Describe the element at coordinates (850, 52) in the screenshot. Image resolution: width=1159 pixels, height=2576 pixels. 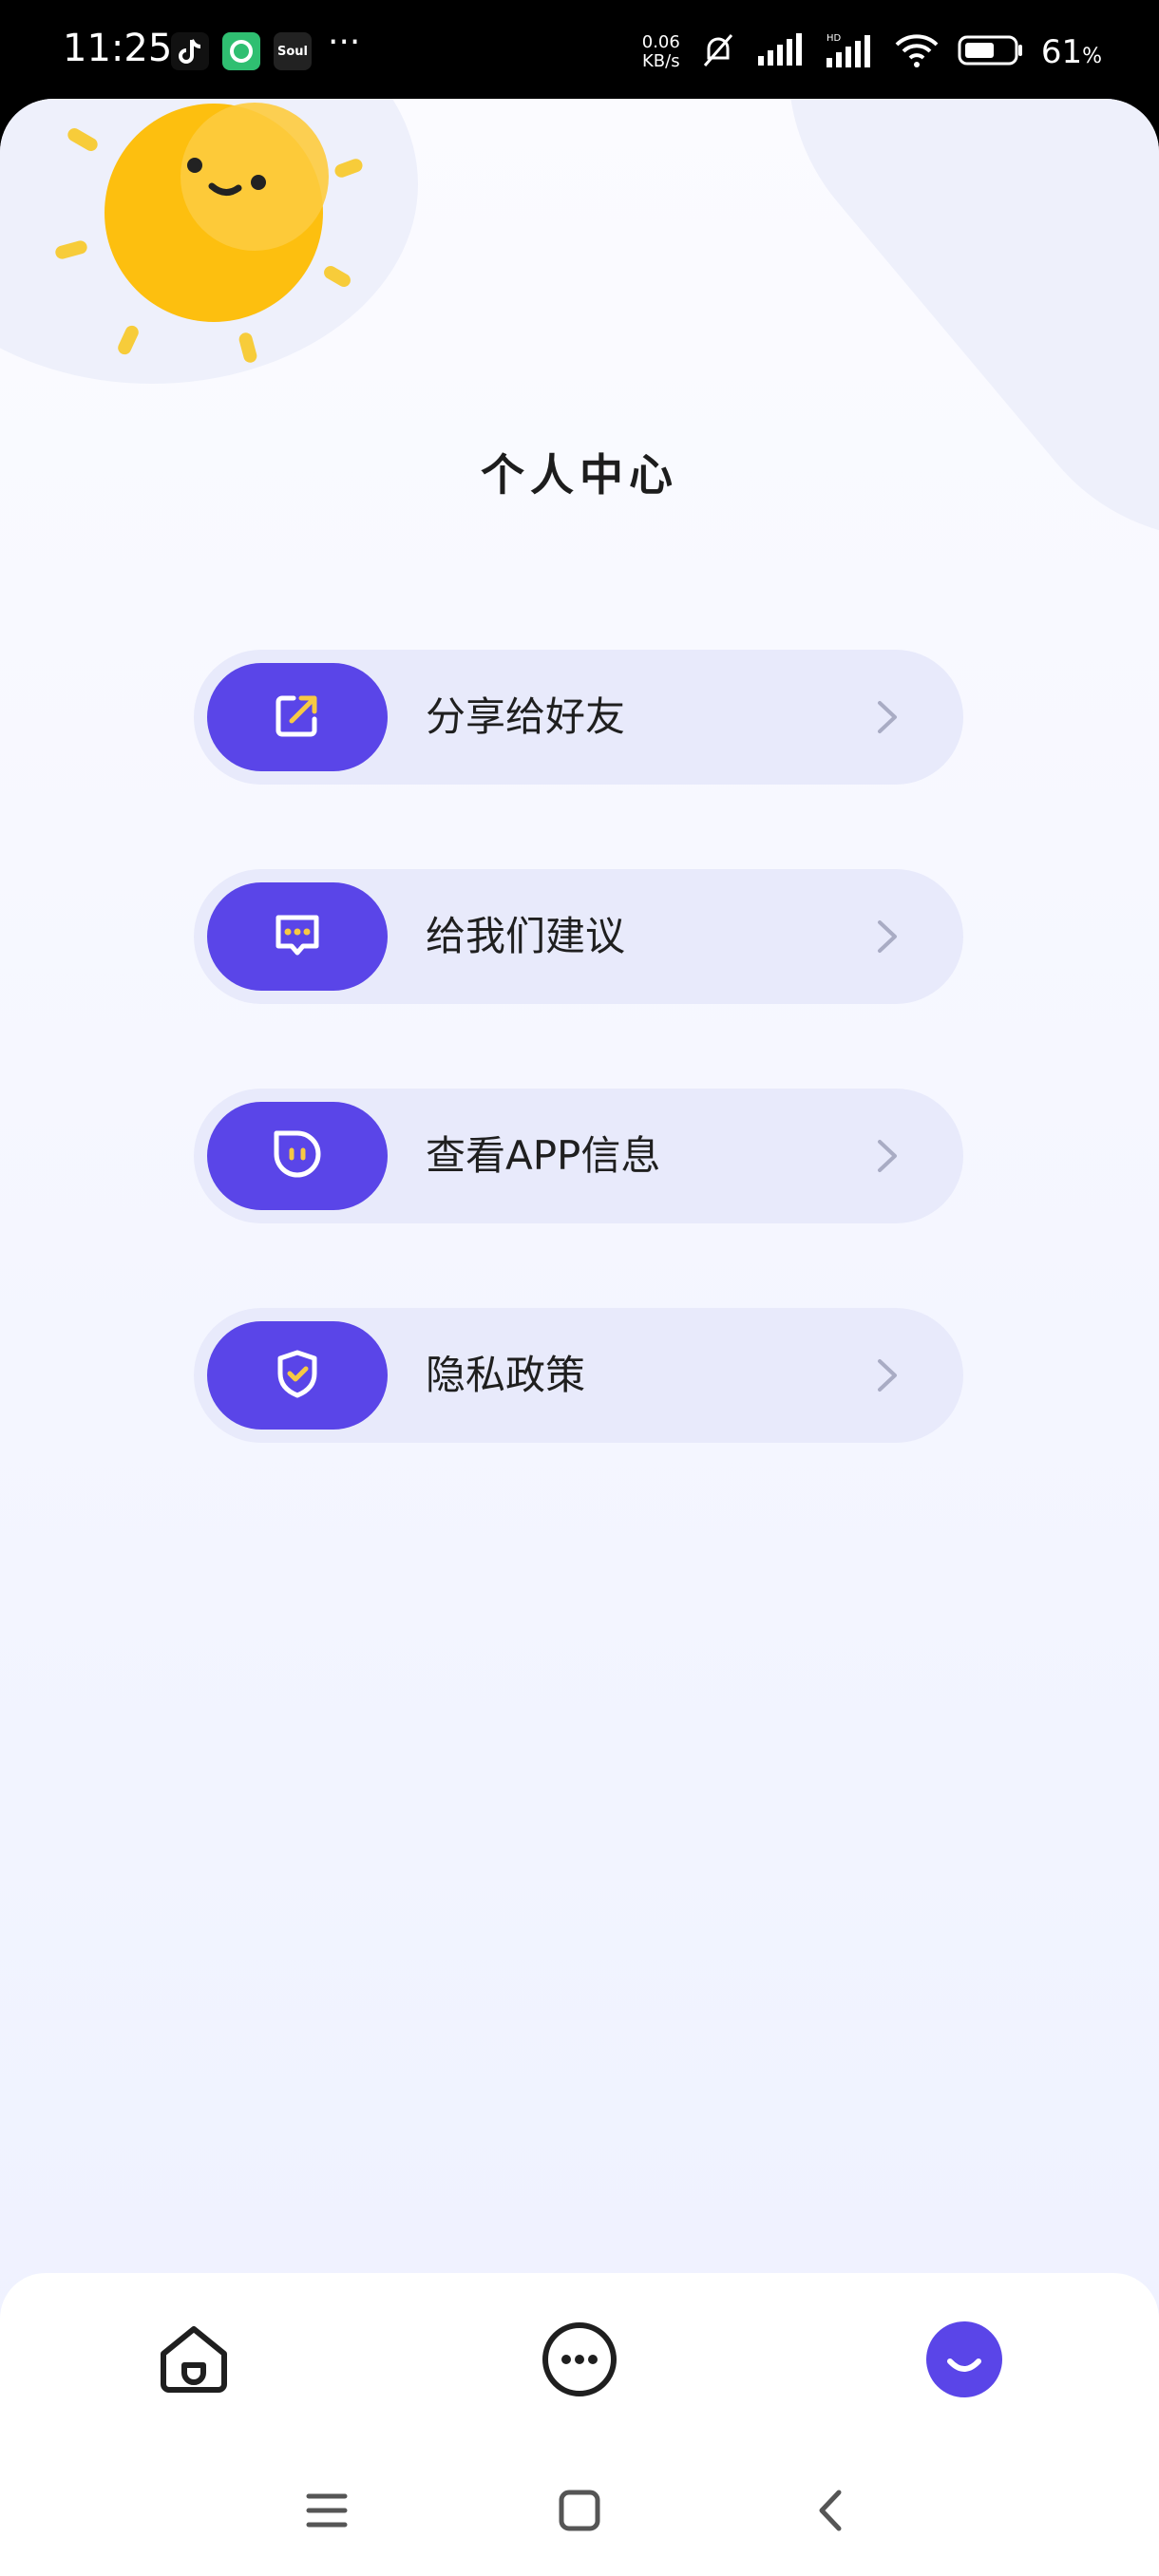
I see `signal-hd-icon: HD` at that location.